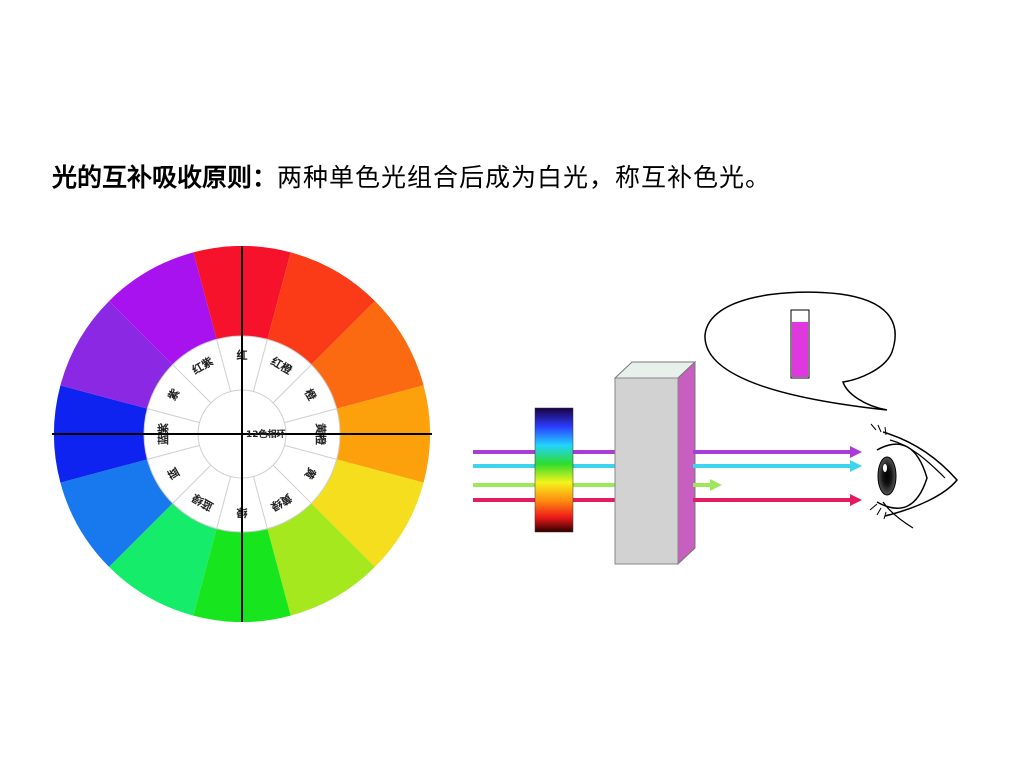 The width and height of the screenshot is (1024, 768). What do you see at coordinates (913, 476) in the screenshot?
I see `eye-icon` at bounding box center [913, 476].